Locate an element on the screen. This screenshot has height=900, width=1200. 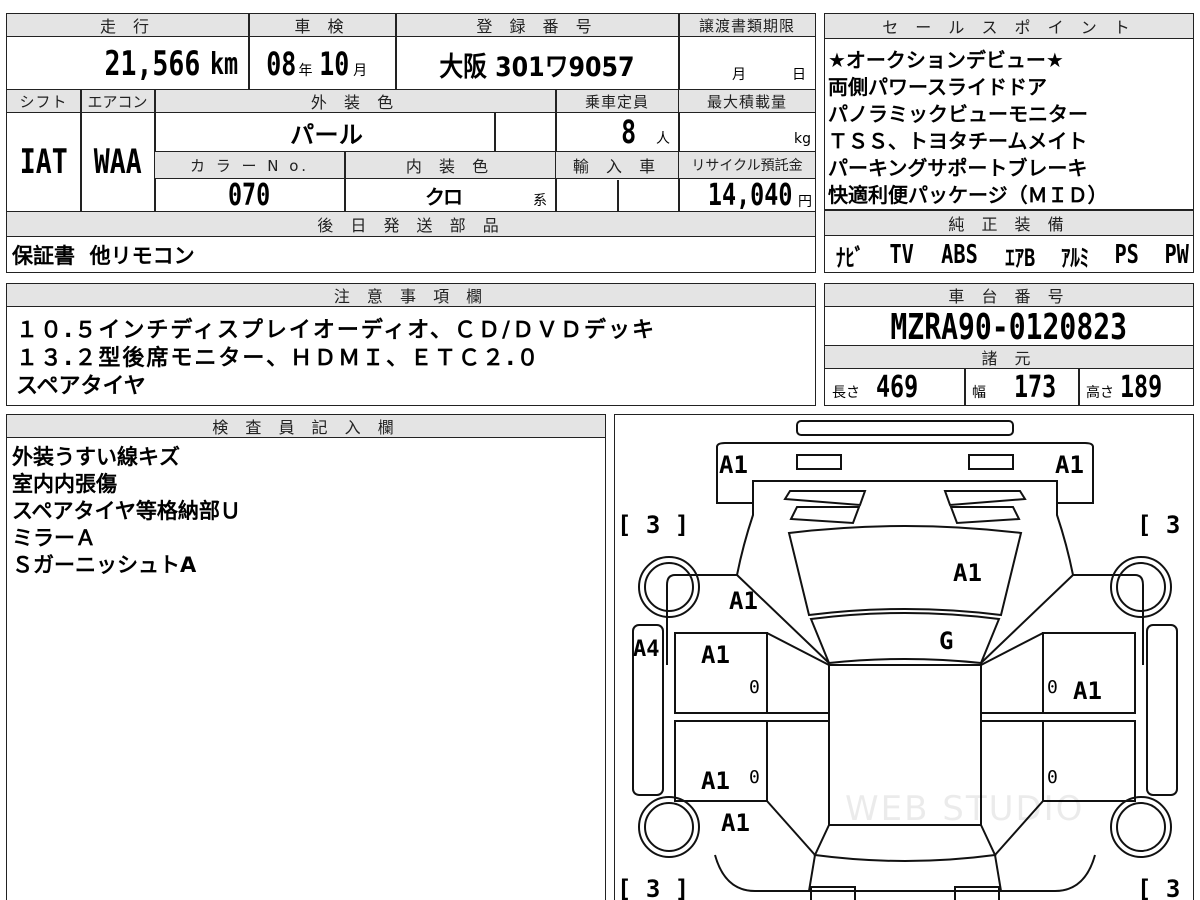
interior-color-value-cell: クロ 系 is located at coordinates (450, 195).